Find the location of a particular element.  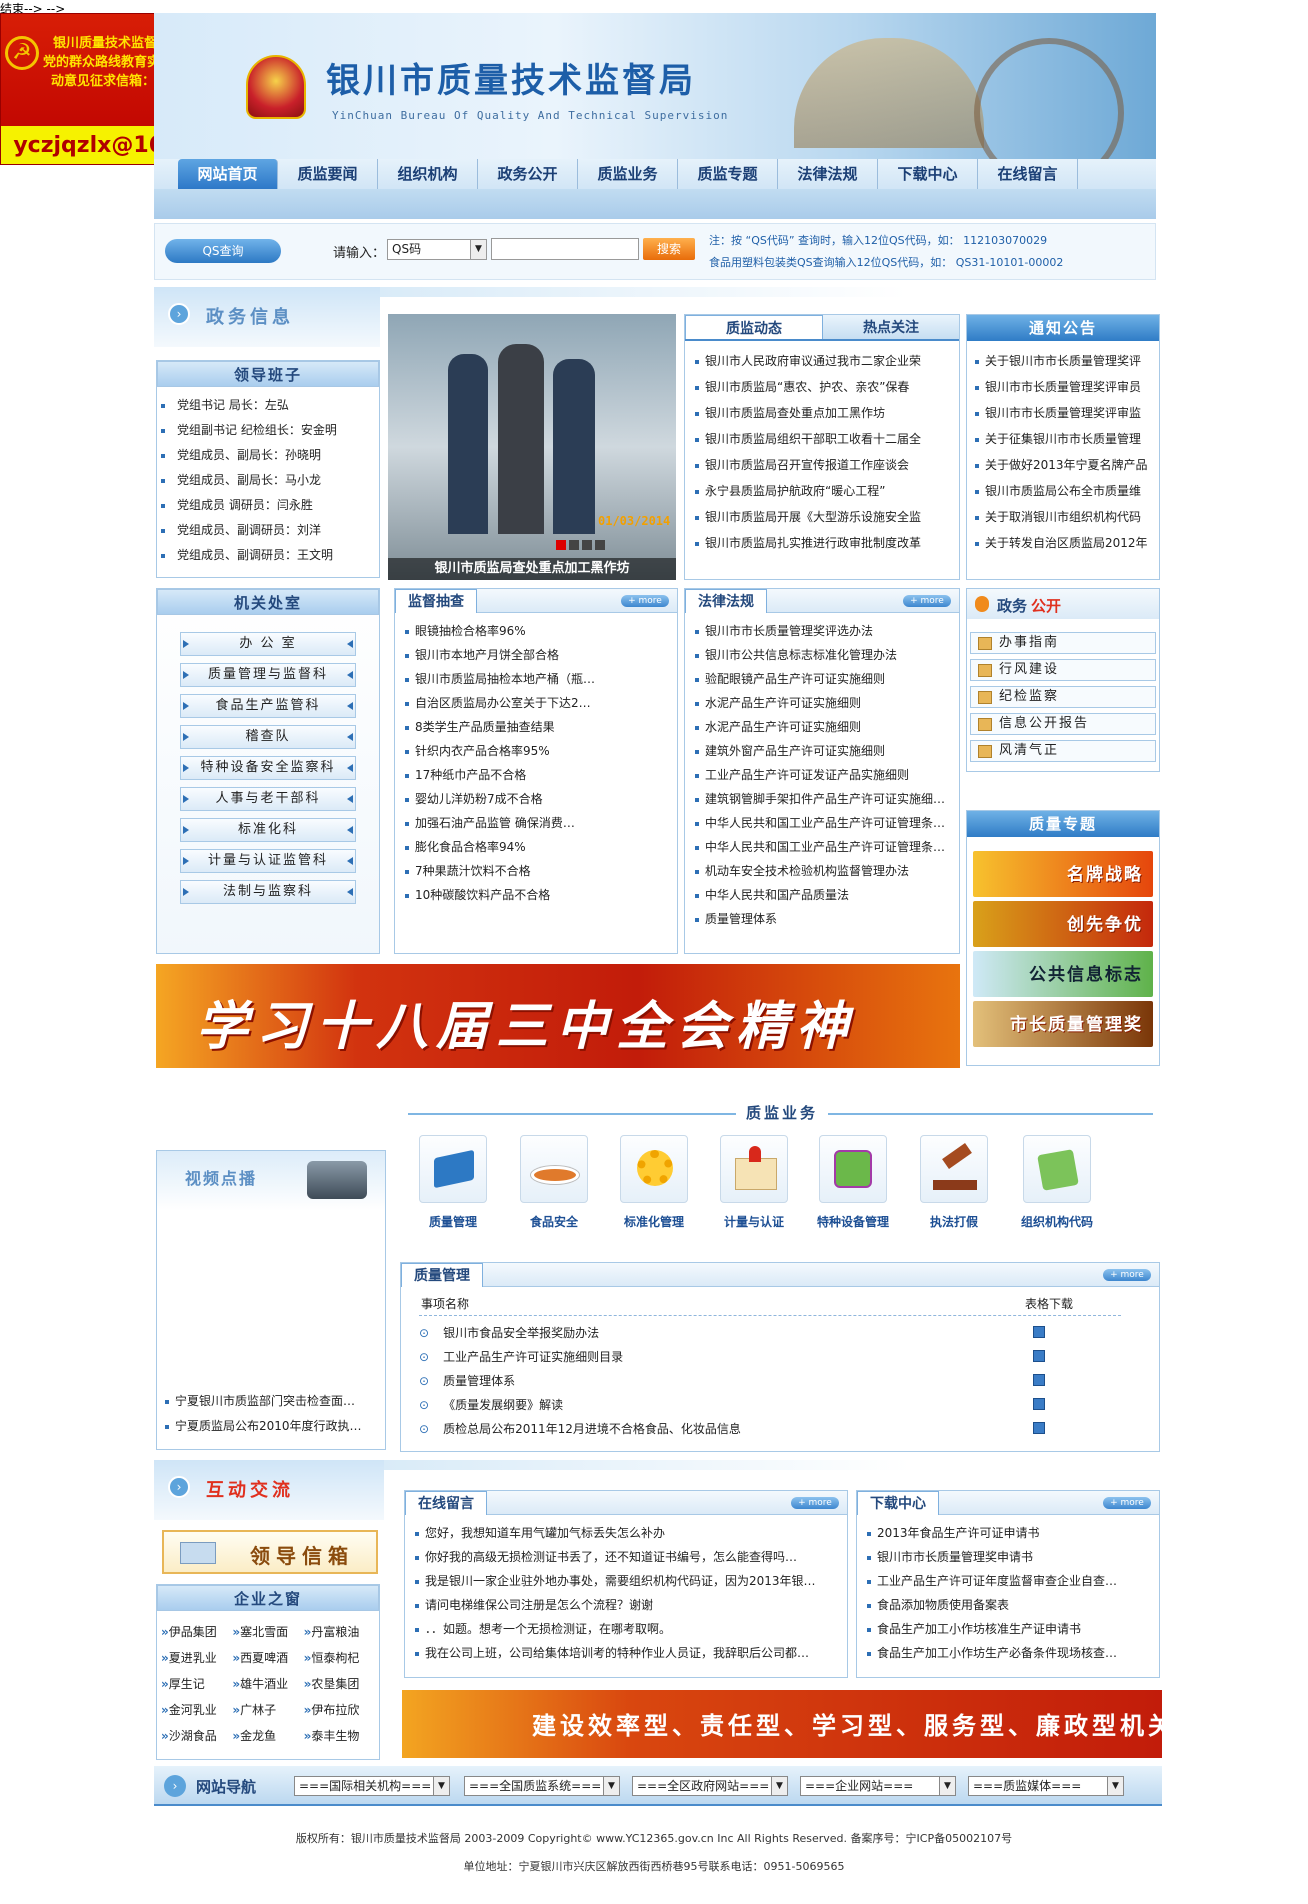

quality-more-button: + more is located at coordinates (1127, 1275).